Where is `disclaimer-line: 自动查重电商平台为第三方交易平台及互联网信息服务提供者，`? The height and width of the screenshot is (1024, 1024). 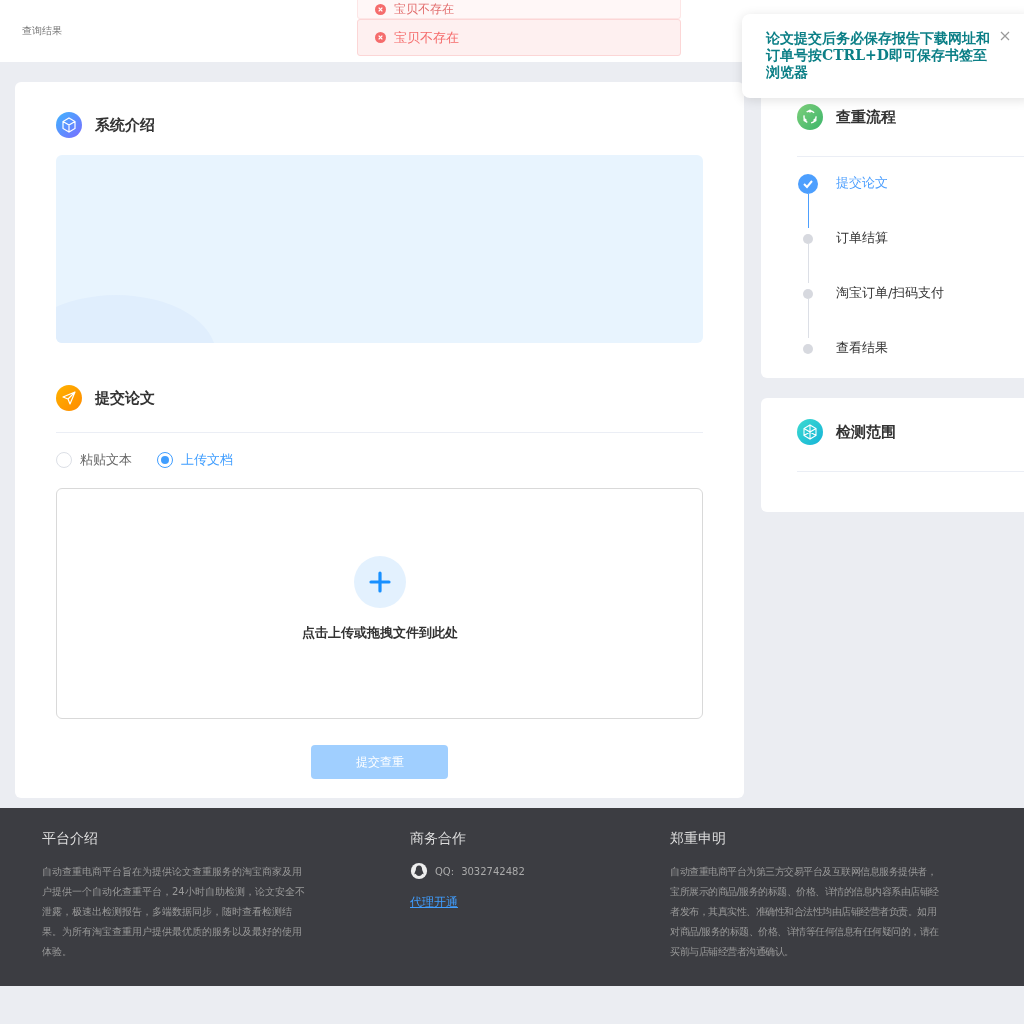
disclaimer-line: 自动查重电商平台为第三方交易平台及互联网信息服务提供者， is located at coordinates (803, 872).